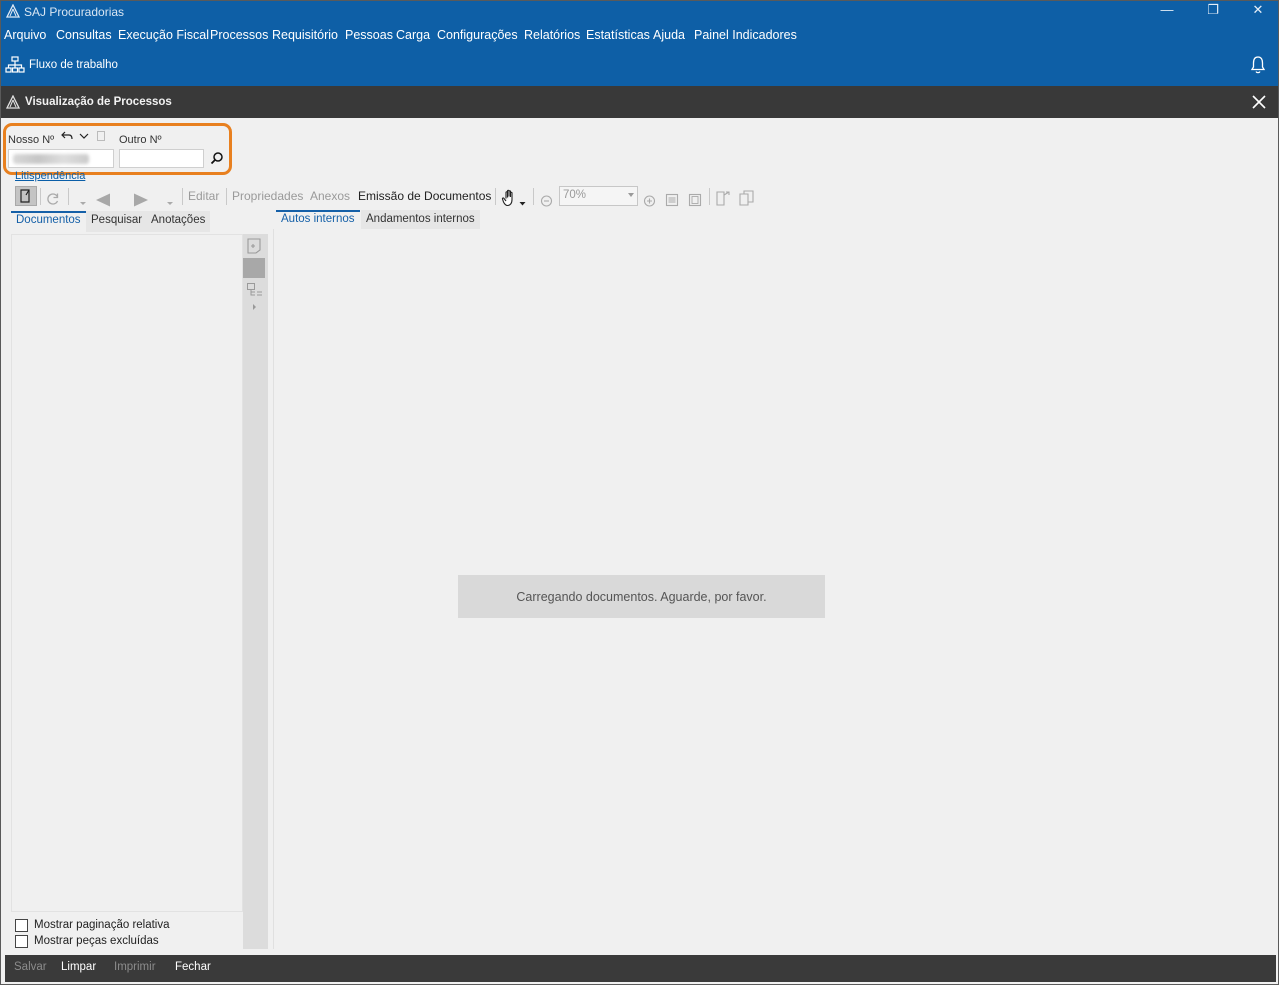 This screenshot has height=985, width=1279. I want to click on title-bar: SAJ Procuradorias — ❐ ✕, so click(639, 12).